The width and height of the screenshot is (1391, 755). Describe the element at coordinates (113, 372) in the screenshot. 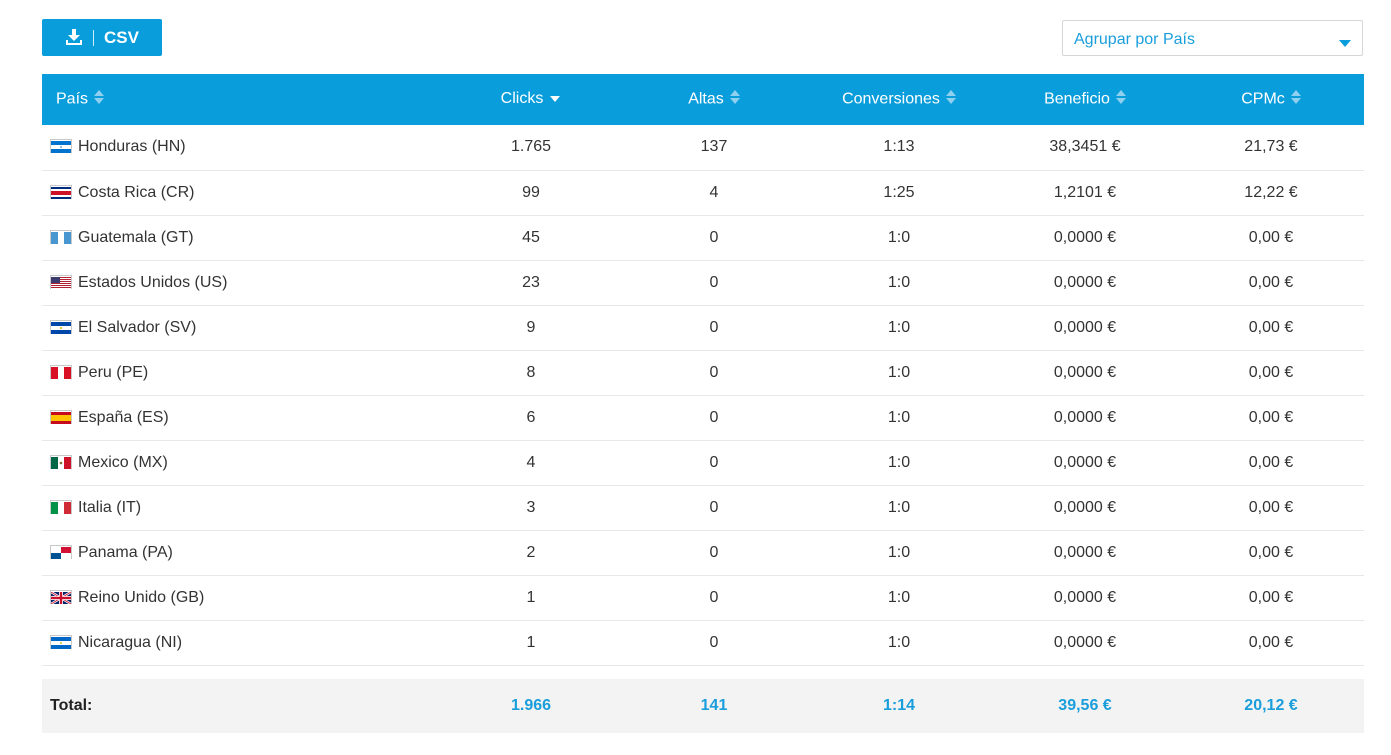

I see `country-name: Peru (PE)` at that location.